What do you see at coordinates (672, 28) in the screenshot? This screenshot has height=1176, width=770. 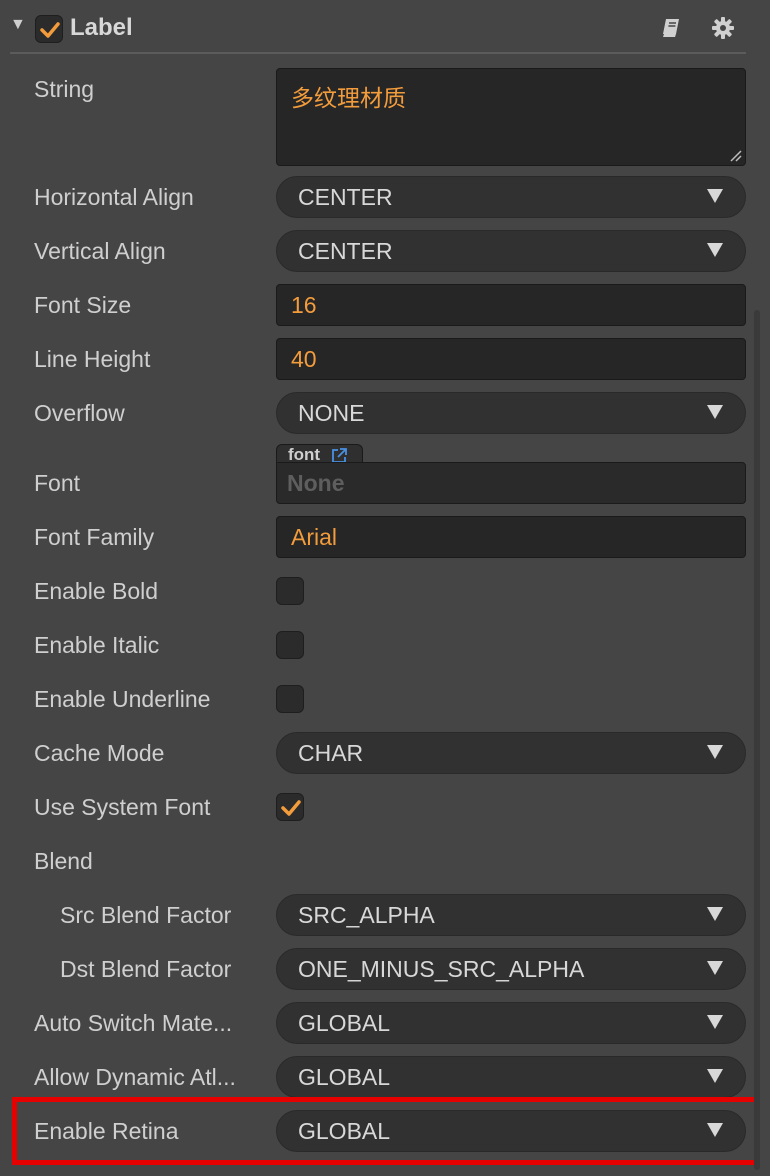 I see `book-icon` at bounding box center [672, 28].